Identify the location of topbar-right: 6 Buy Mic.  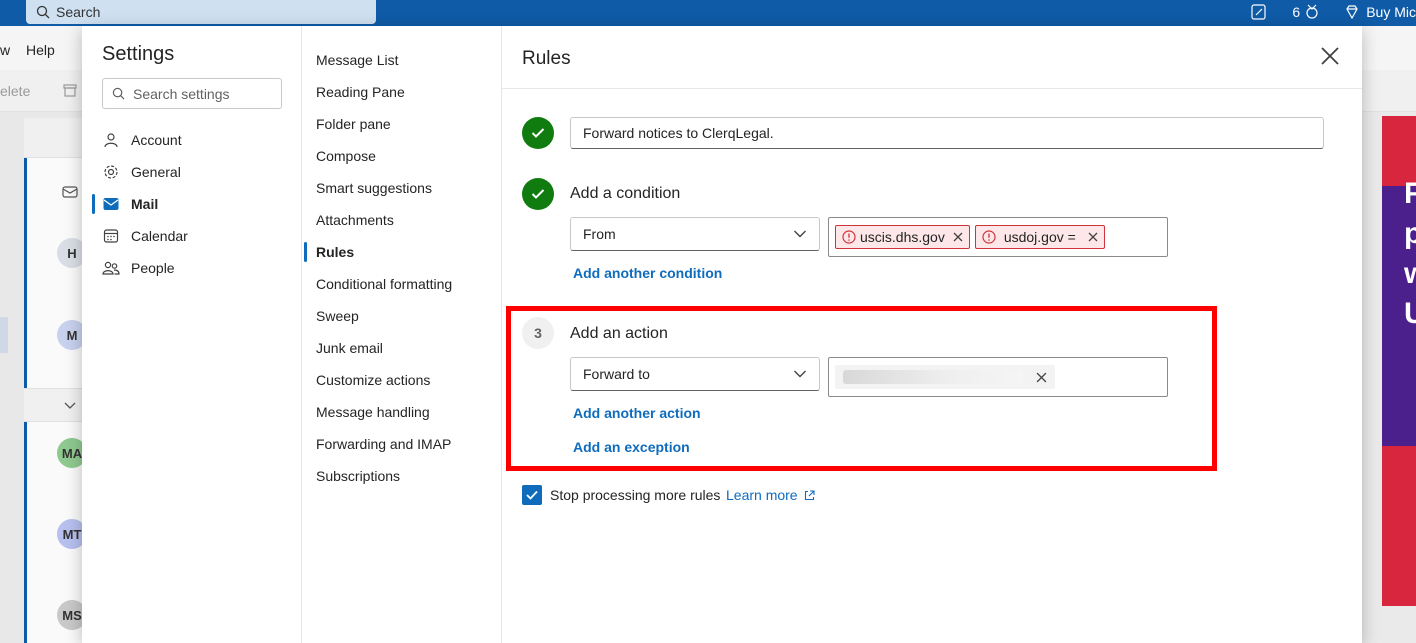
(1321, 12).